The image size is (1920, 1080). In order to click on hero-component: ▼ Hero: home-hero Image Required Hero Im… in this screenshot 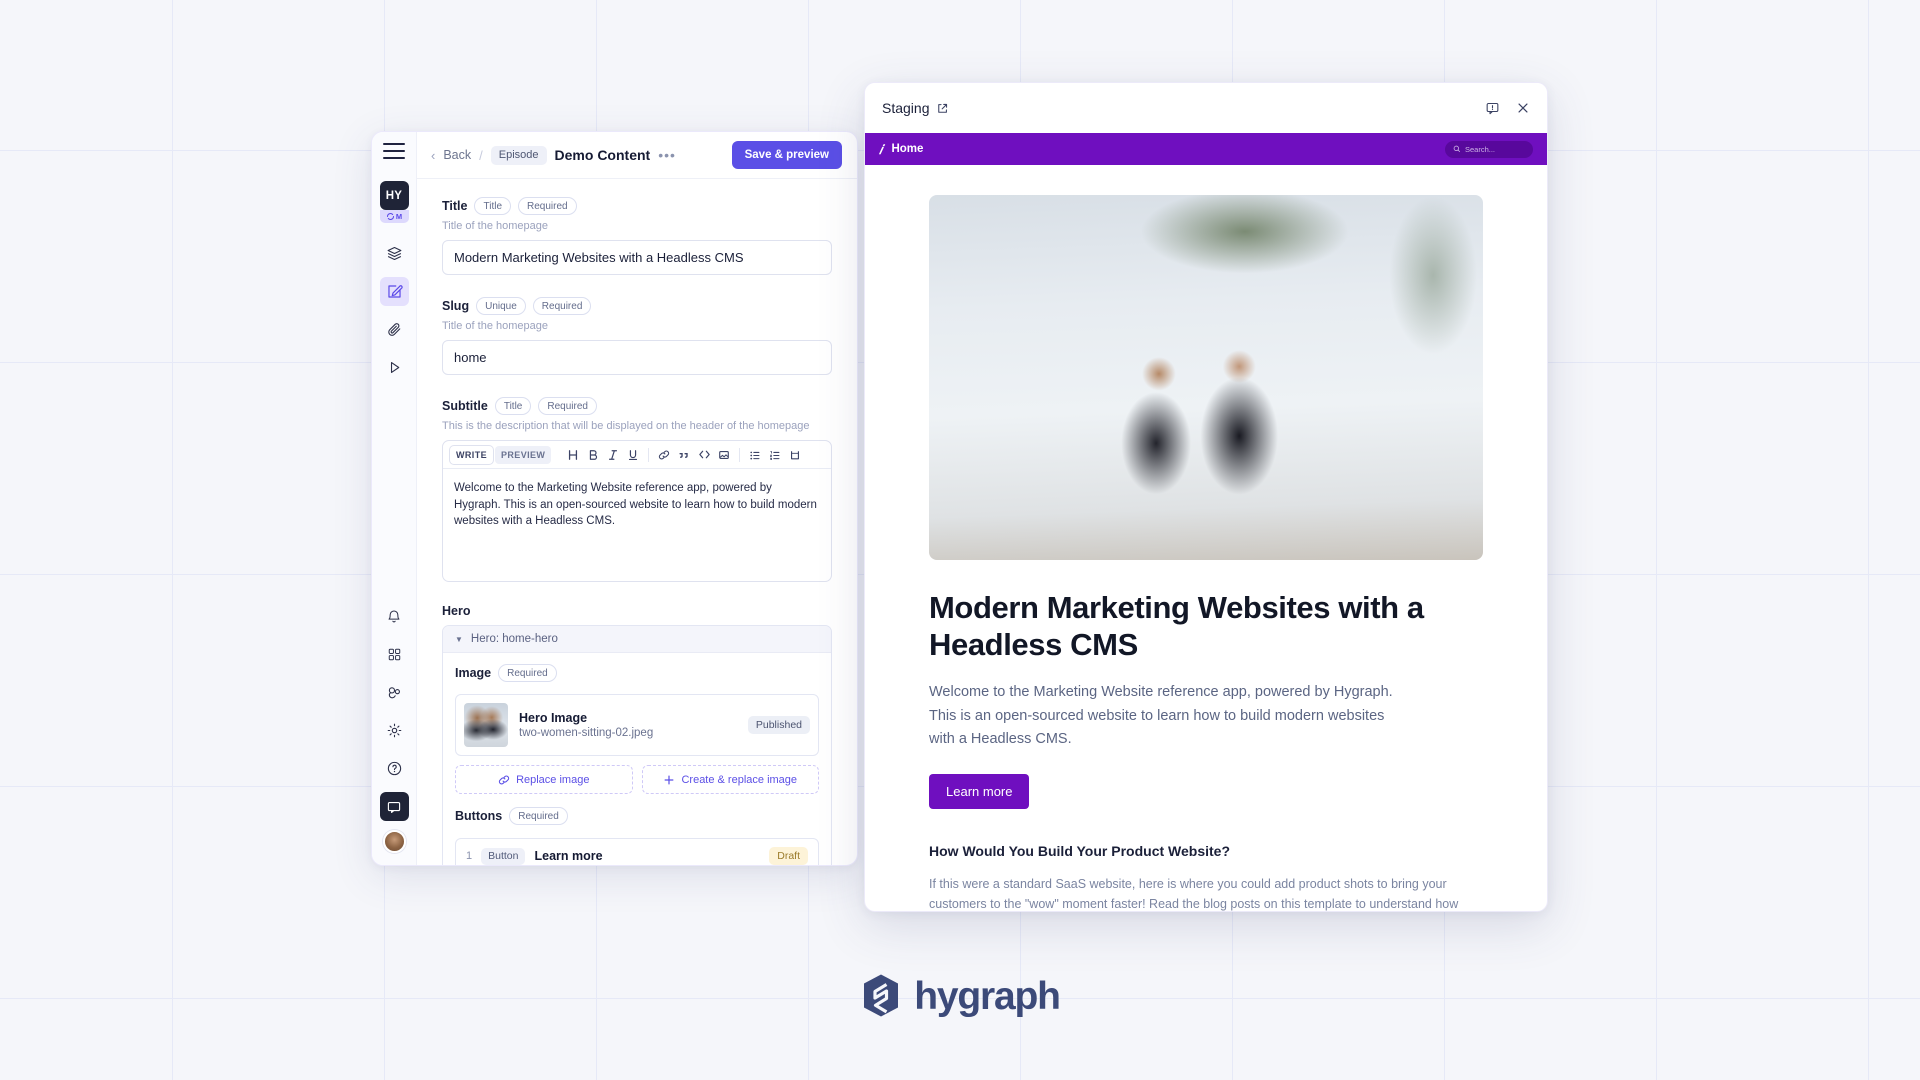, I will do `click(637, 745)`.